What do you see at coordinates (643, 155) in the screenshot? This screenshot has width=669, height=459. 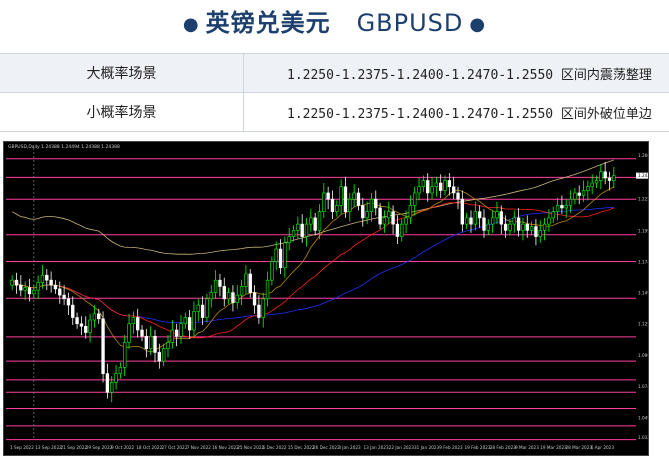 I see `y-tick-label: 1.26000` at bounding box center [643, 155].